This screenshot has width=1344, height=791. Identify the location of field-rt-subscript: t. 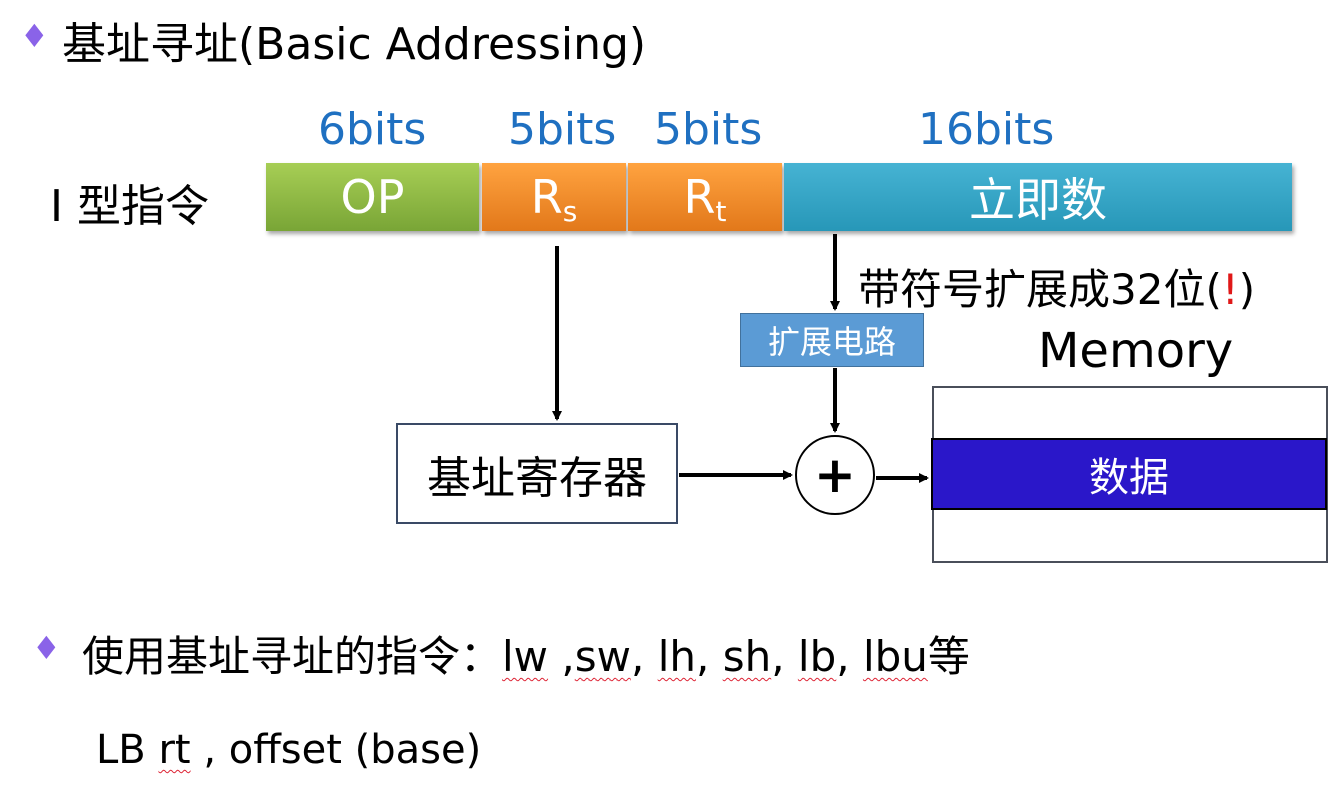
(721, 211).